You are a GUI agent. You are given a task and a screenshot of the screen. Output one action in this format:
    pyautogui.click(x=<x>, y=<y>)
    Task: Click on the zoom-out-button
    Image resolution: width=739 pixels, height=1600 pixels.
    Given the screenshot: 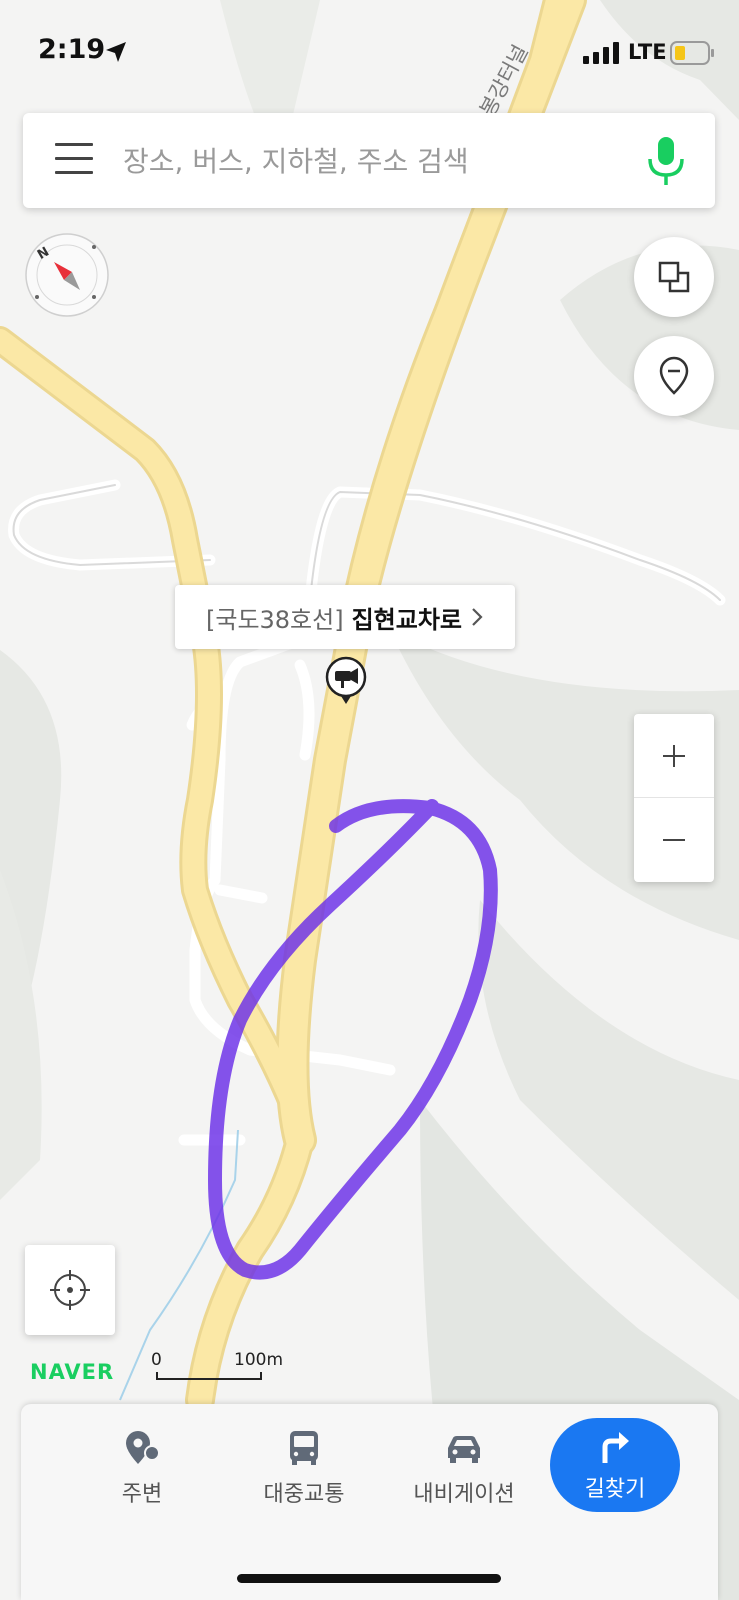 What is the action you would take?
    pyautogui.click(x=674, y=840)
    